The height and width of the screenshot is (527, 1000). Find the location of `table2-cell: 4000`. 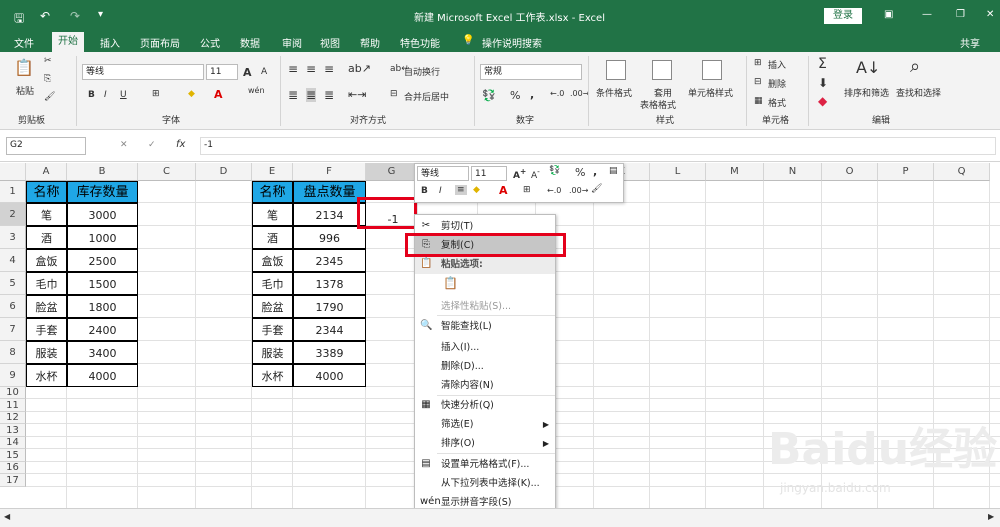

table2-cell: 4000 is located at coordinates (329, 375).